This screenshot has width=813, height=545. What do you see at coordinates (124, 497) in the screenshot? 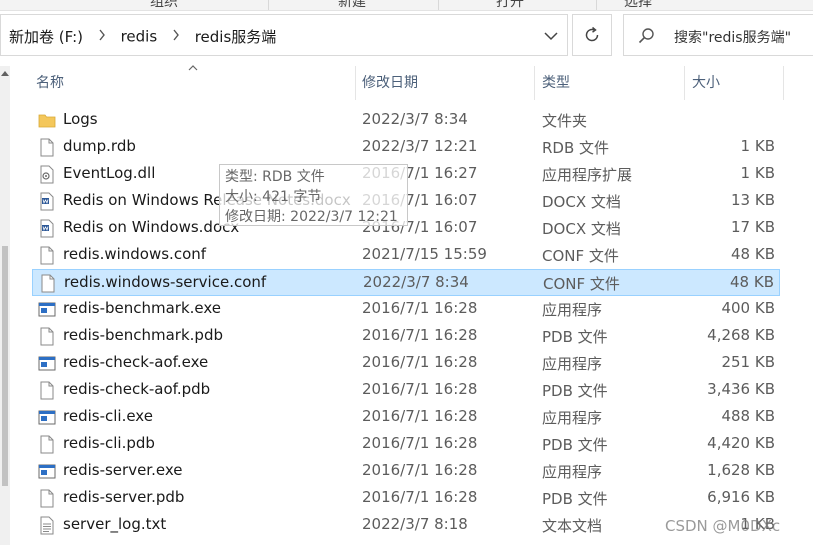
I see `file-name: redis-server.pdb` at bounding box center [124, 497].